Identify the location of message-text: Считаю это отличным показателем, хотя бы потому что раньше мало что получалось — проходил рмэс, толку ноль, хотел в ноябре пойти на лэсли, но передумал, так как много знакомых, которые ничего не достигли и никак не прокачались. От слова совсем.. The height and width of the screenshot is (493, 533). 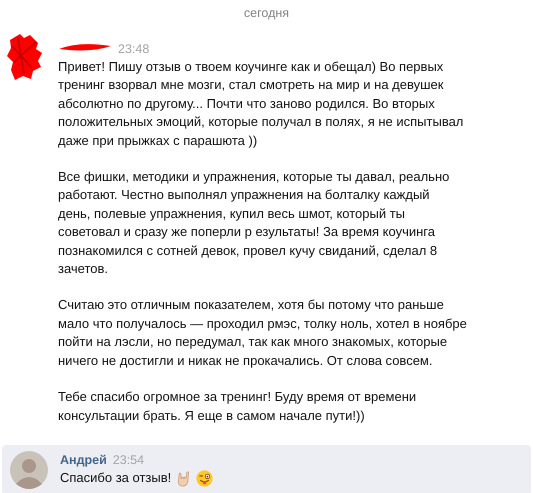
(262, 333).